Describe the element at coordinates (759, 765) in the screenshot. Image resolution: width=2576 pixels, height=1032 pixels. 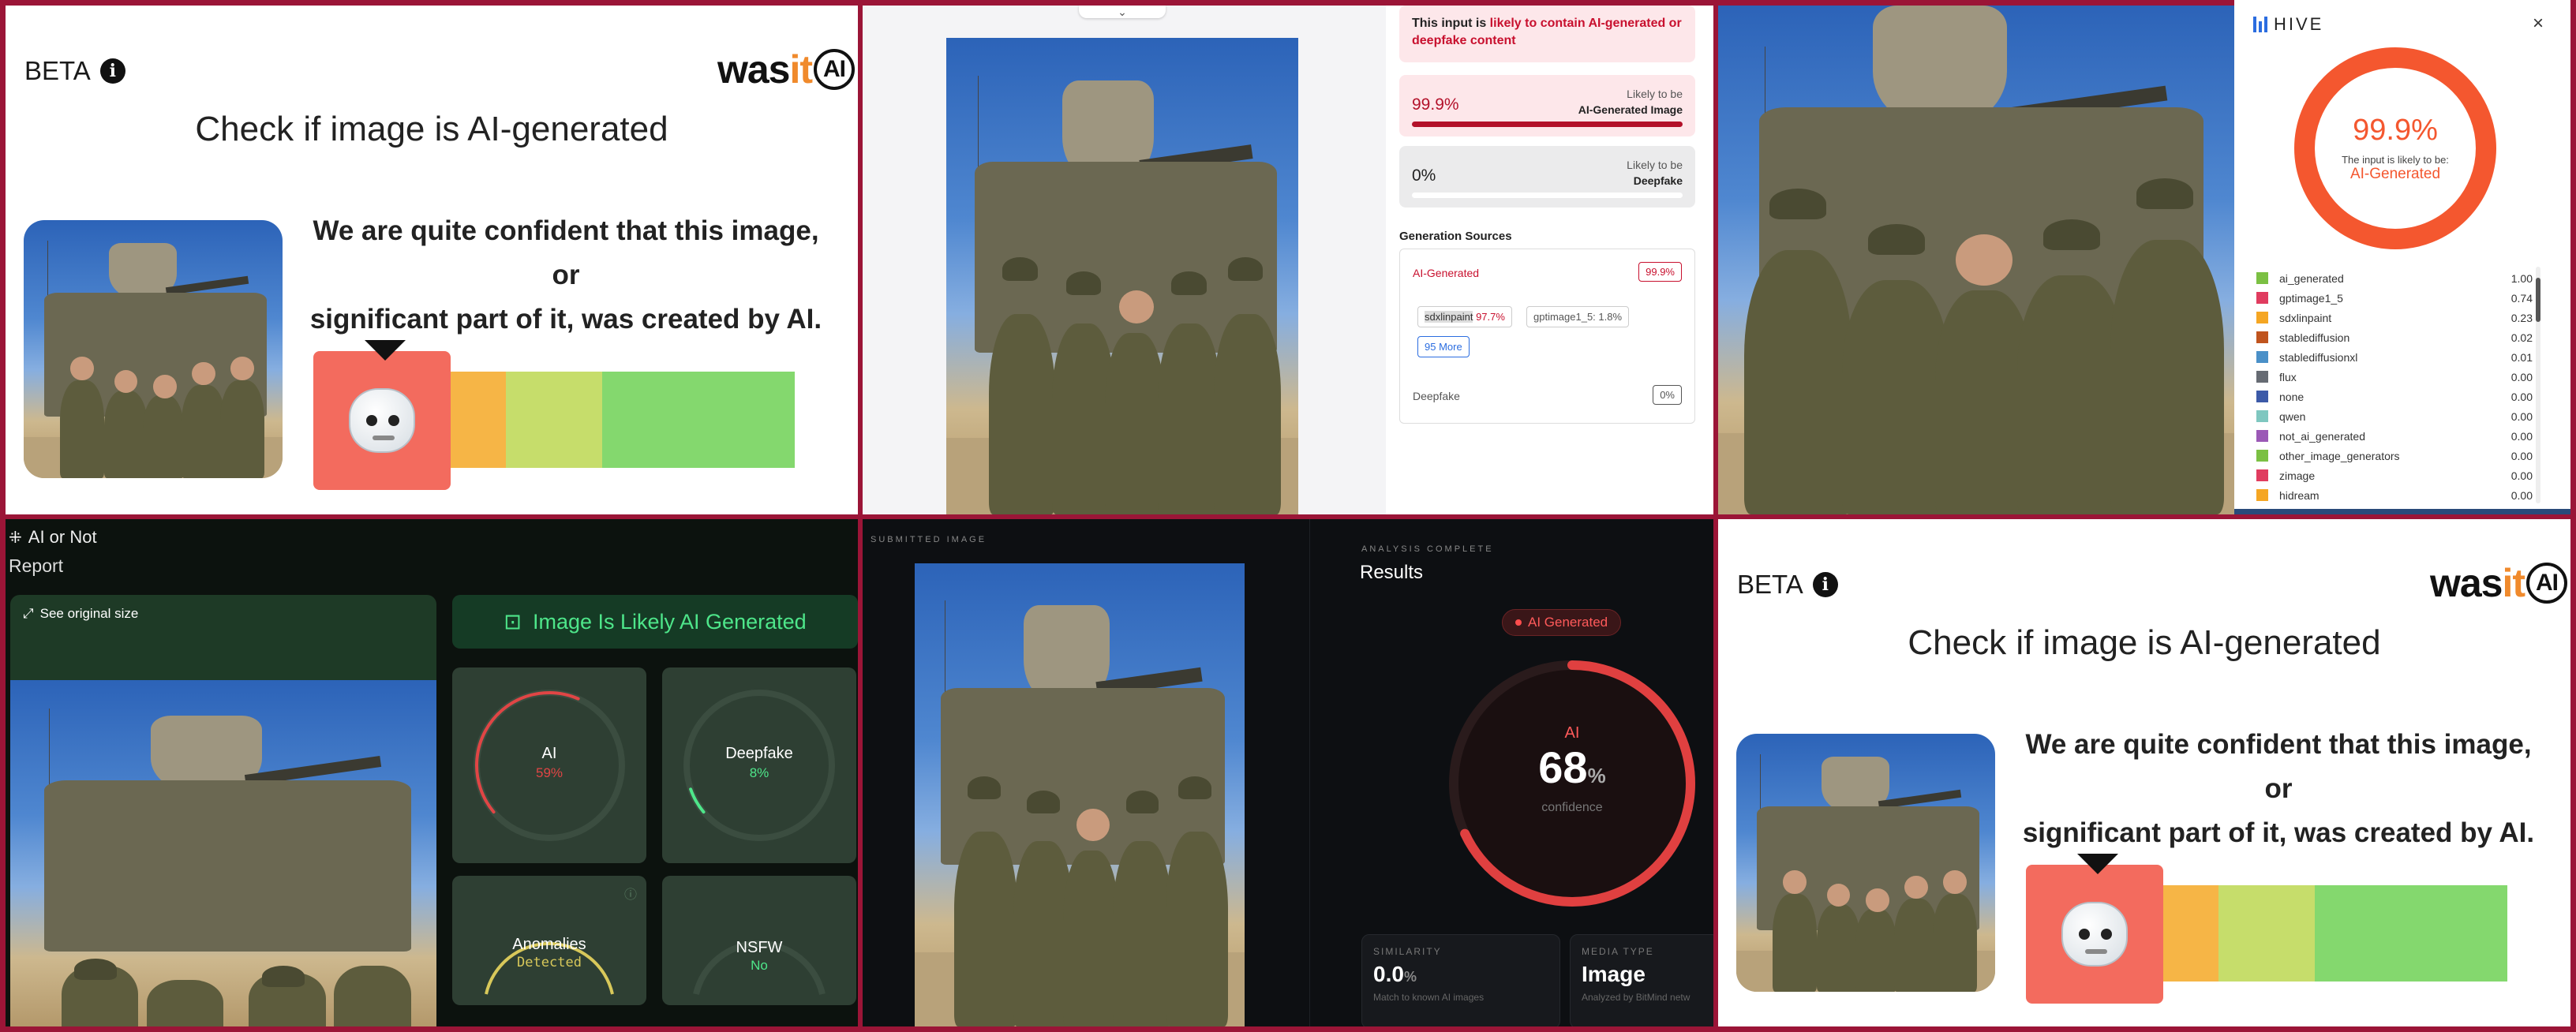
I see `gauge-deepfake: Deepfake 8%` at that location.